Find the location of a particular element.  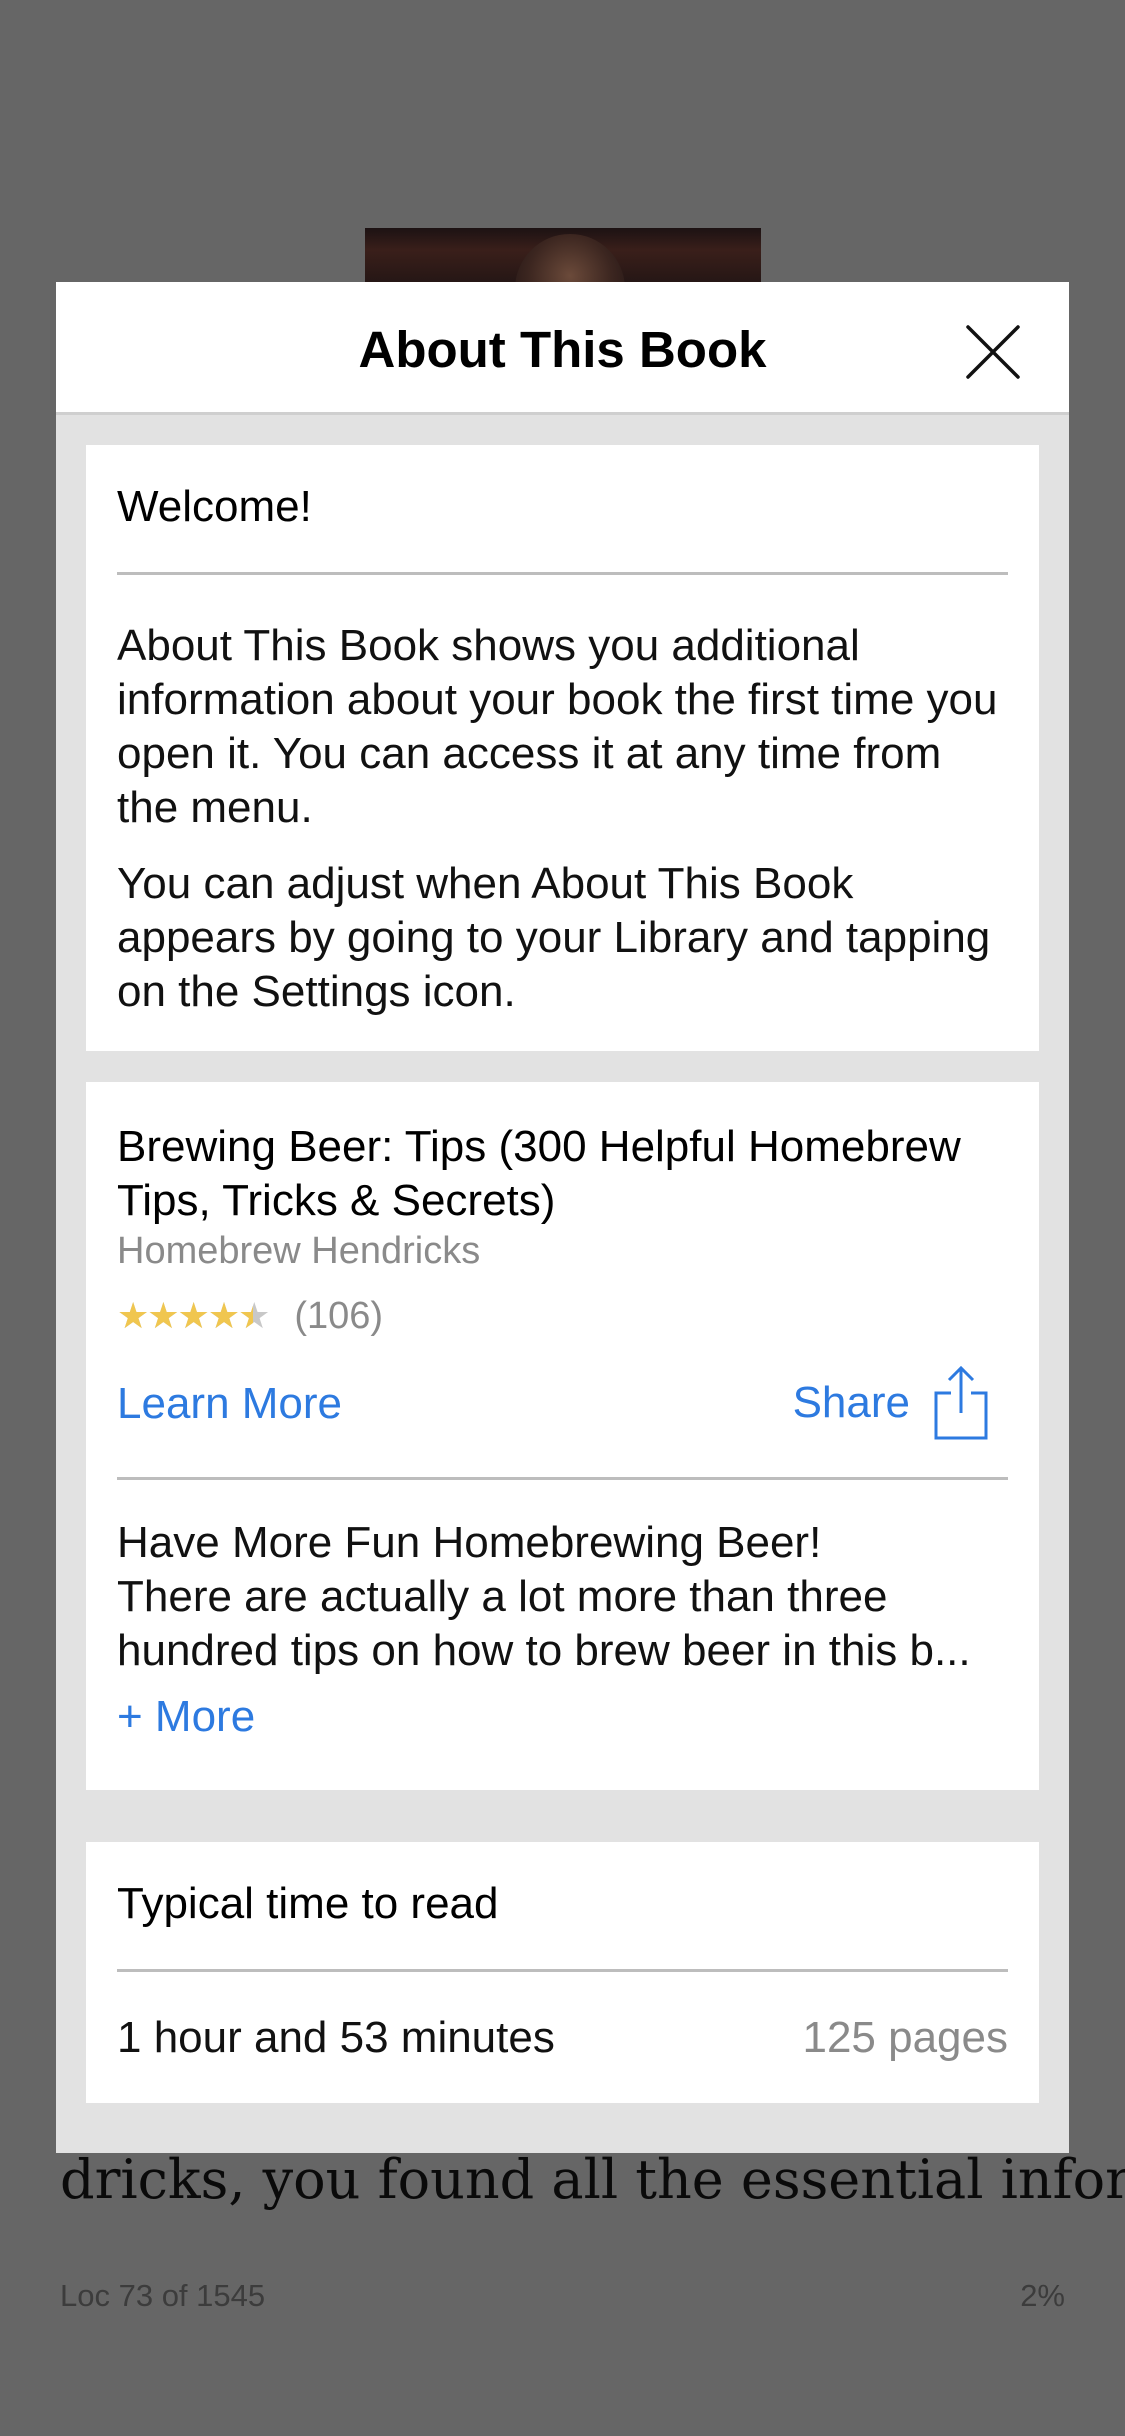

reading-time-title: Typical time to read is located at coordinates (308, 1903).